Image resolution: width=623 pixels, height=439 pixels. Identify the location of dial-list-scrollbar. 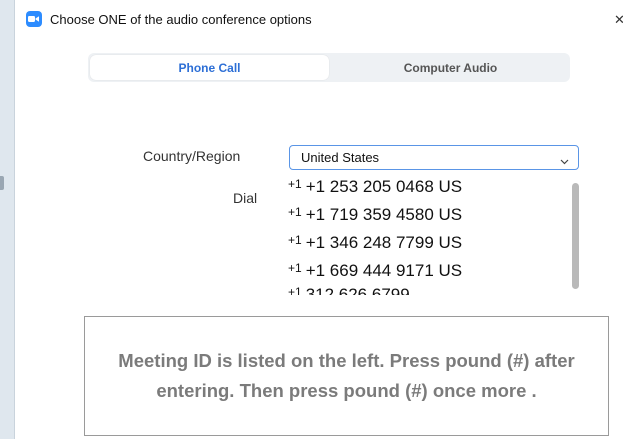
(575, 236).